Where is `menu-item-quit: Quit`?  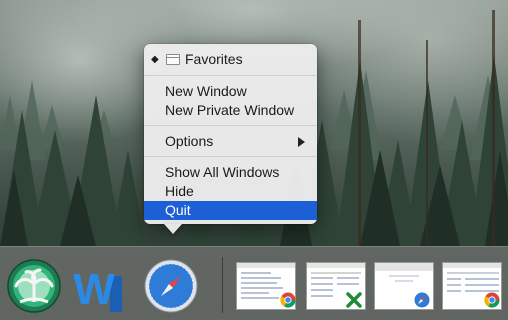 menu-item-quit: Quit is located at coordinates (230, 210).